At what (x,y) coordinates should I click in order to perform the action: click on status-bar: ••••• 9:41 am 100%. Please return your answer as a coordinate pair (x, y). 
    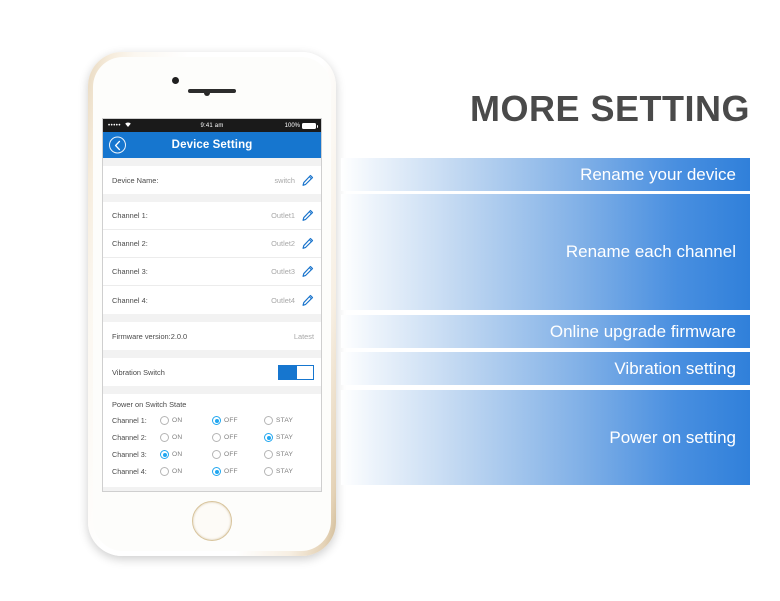
    Looking at the image, I should click on (212, 125).